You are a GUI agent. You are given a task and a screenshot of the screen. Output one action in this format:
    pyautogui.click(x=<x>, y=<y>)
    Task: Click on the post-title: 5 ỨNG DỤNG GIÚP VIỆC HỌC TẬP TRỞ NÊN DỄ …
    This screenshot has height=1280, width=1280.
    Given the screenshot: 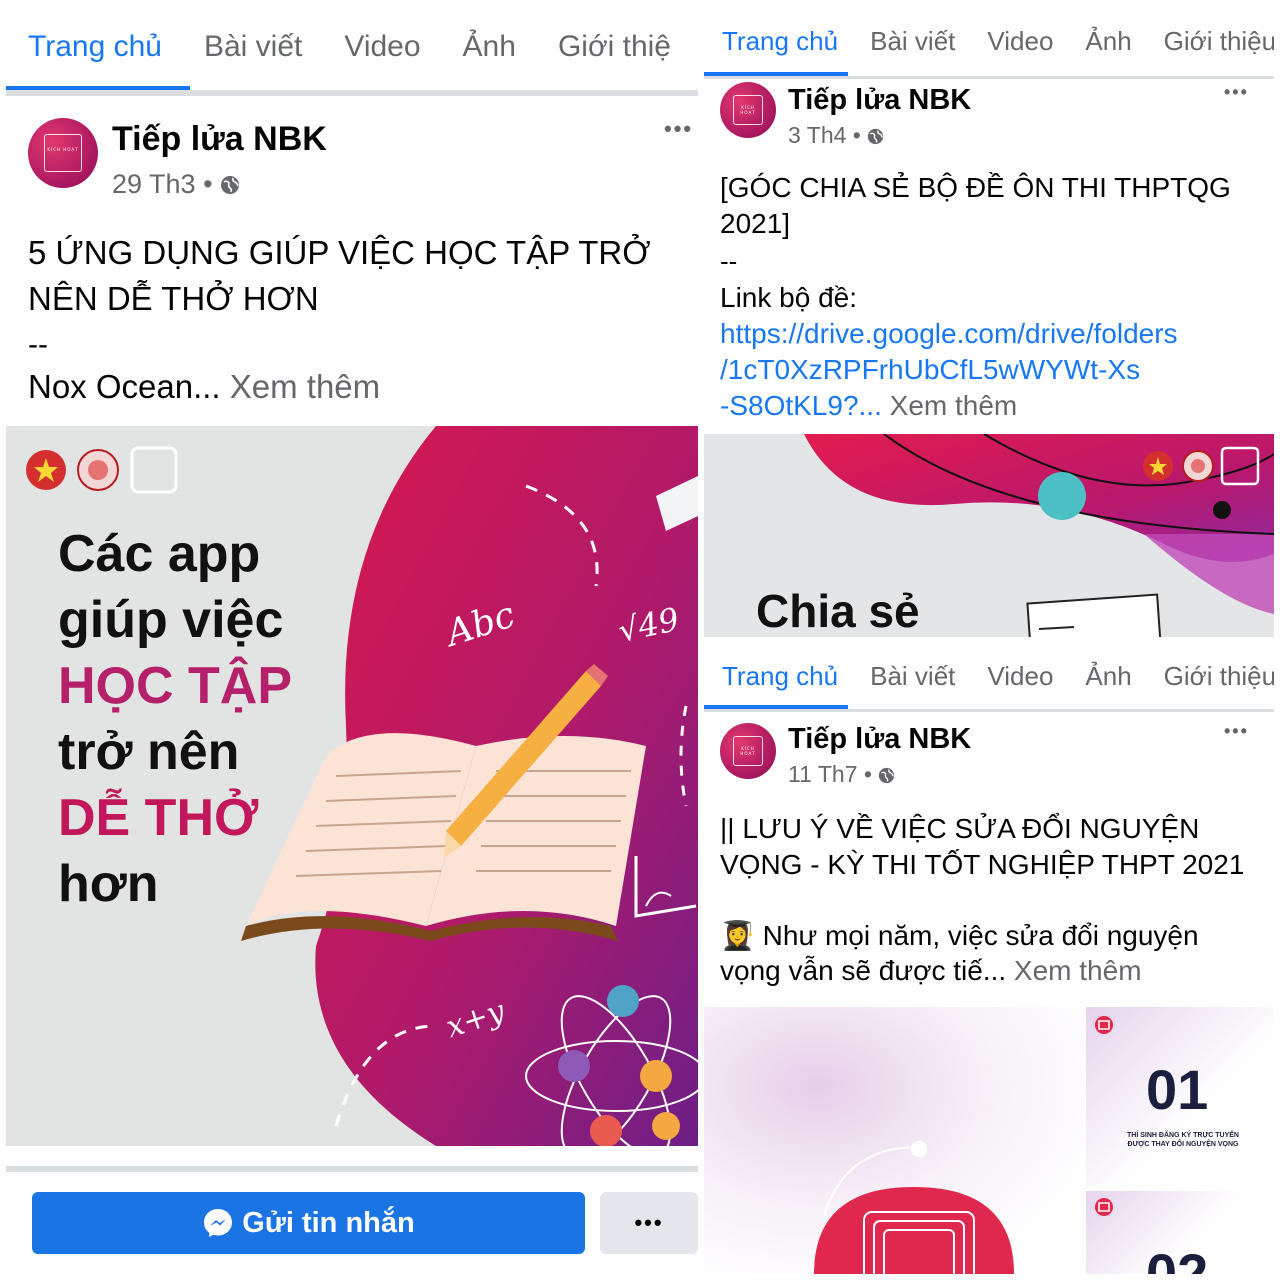 What is the action you would take?
    pyautogui.click(x=339, y=275)
    